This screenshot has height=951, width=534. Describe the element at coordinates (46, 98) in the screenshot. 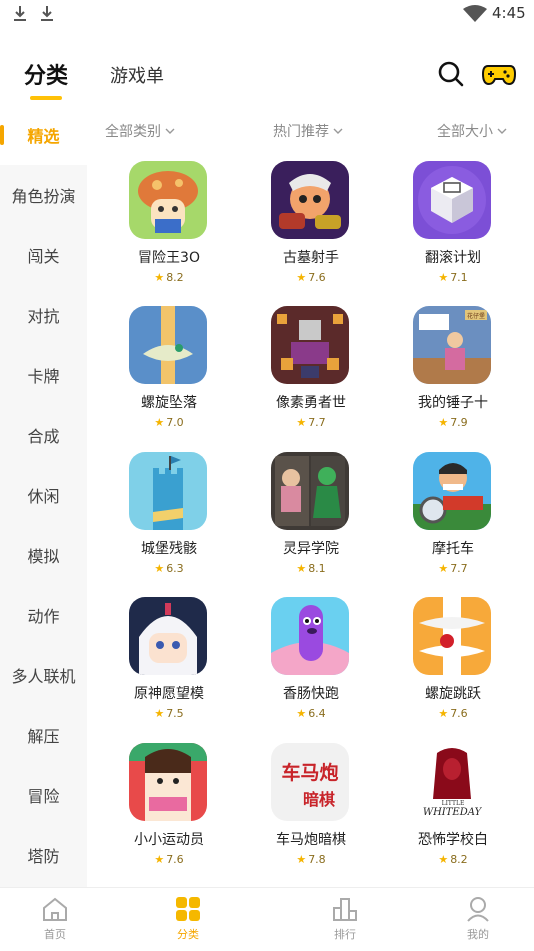

I see `tab-indicator` at that location.